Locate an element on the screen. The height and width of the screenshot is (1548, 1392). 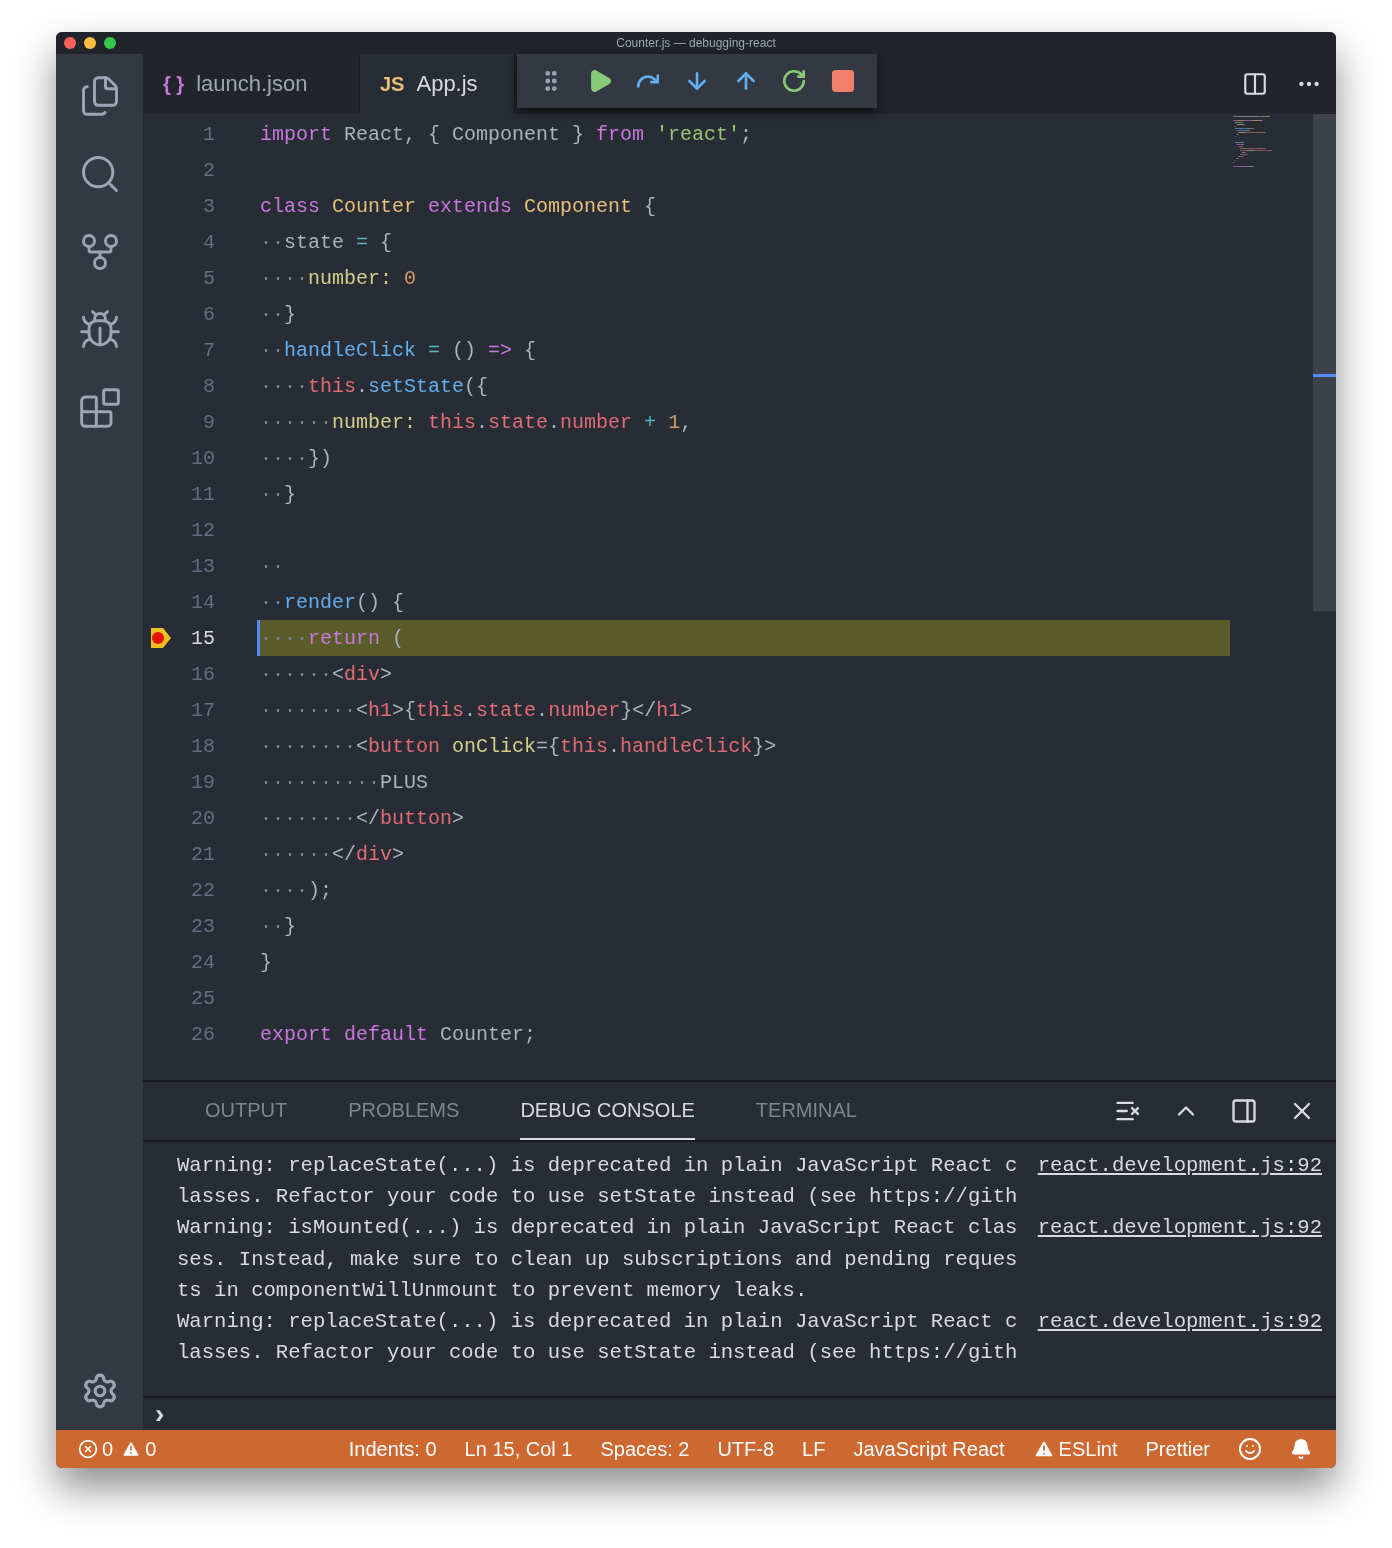
line-number: 23 is located at coordinates (203, 926).